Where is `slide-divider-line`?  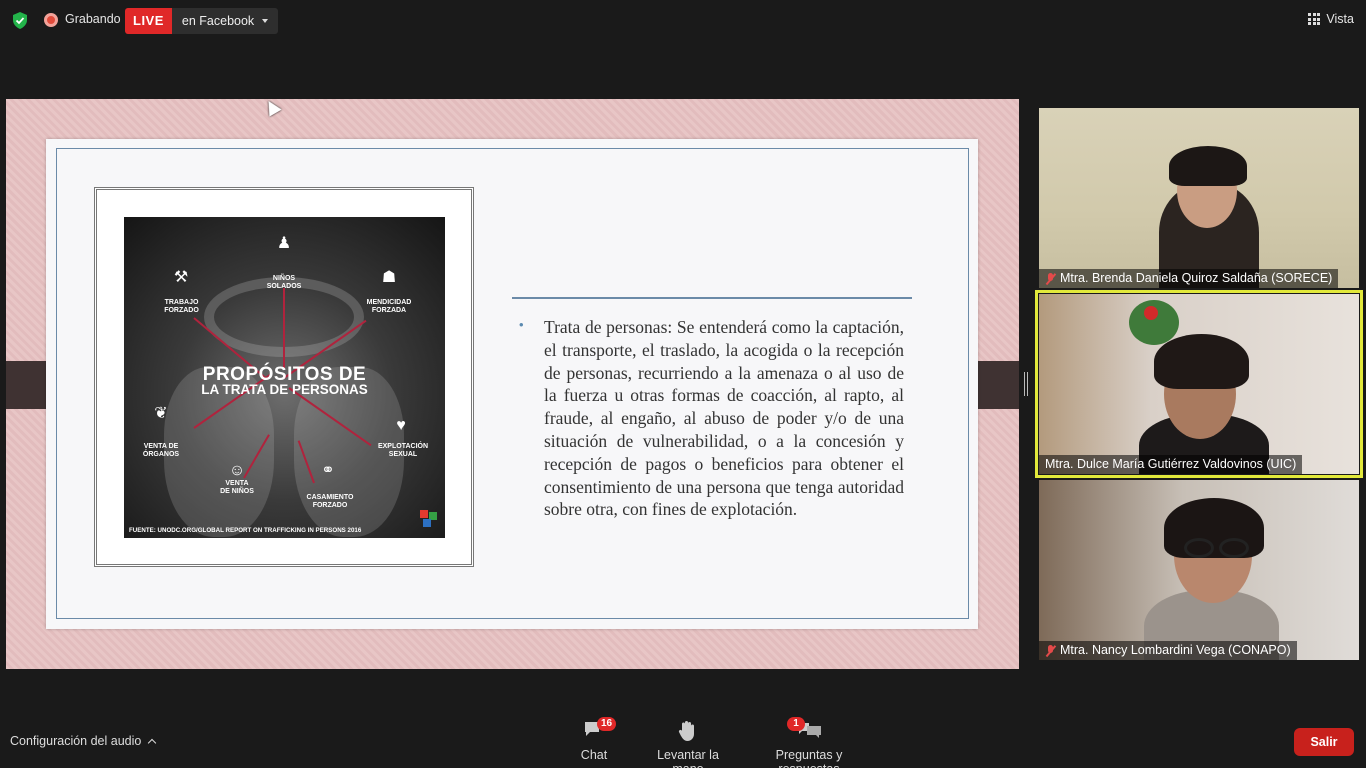
slide-divider-line is located at coordinates (712, 298).